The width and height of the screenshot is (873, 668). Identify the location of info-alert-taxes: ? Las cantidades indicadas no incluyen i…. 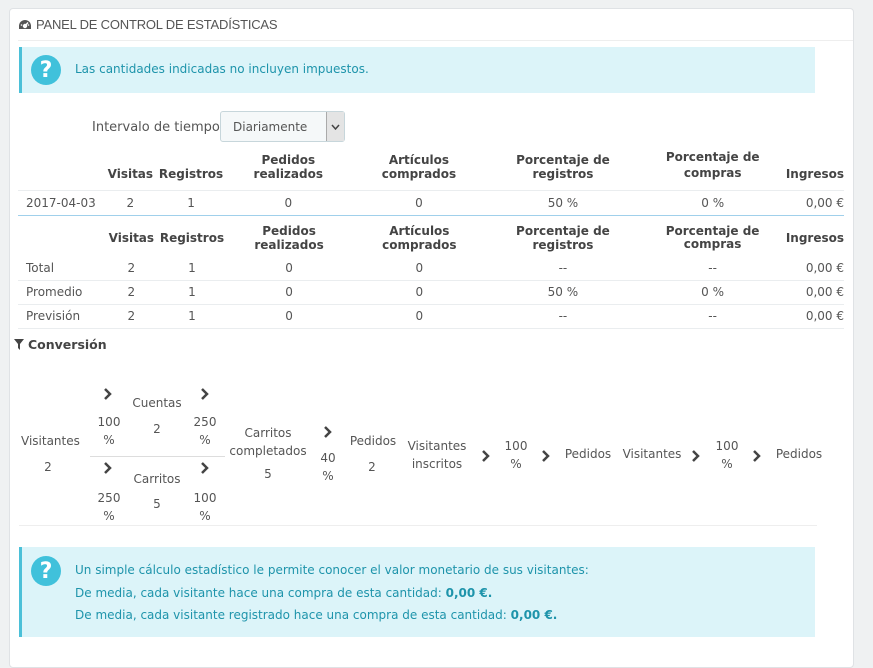
(417, 70).